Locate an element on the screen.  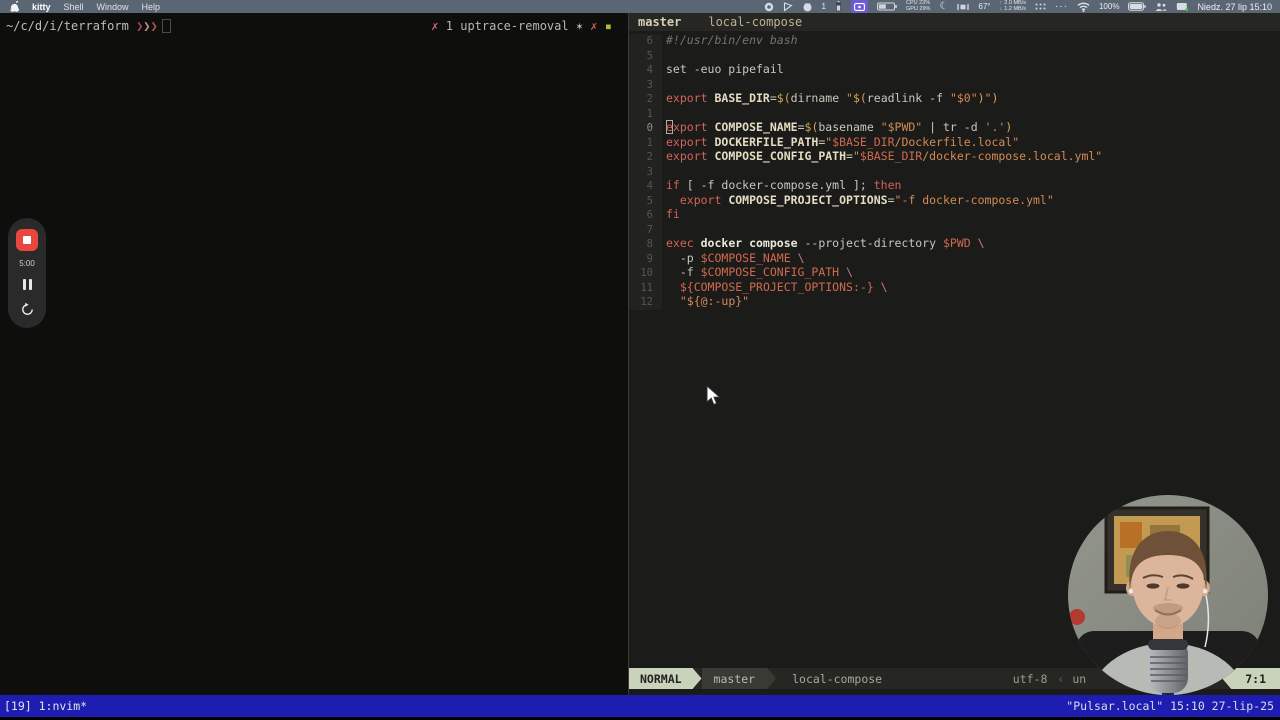
code-line: 12 "${@:-up}" is located at coordinates (954, 302).